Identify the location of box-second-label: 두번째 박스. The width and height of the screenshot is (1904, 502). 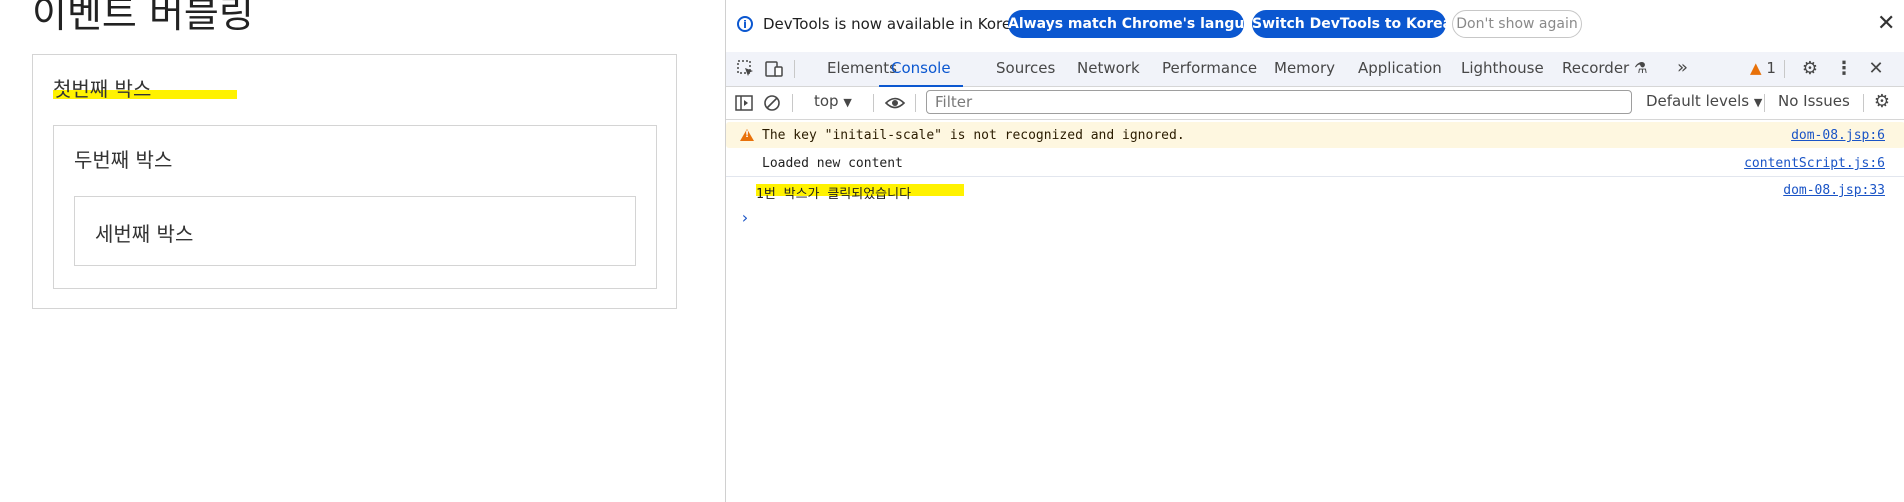
(123, 160).